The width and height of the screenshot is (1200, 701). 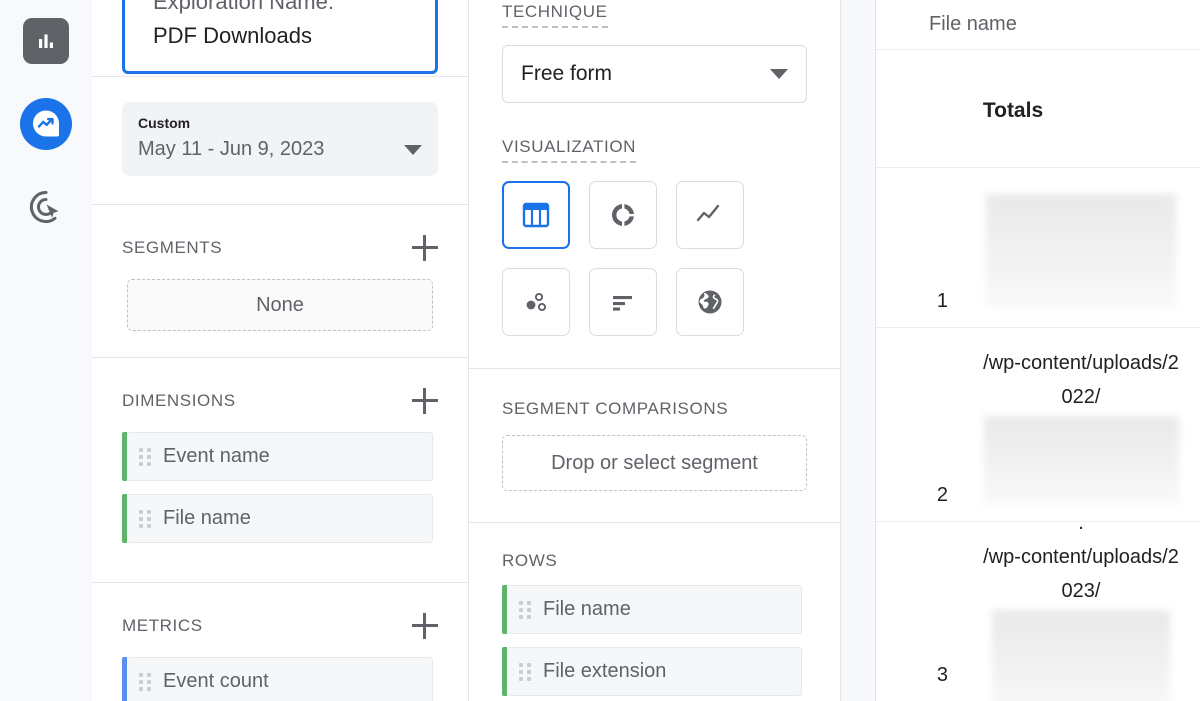 What do you see at coordinates (652, 609) in the screenshot?
I see `rows-chip-file-name: File name` at bounding box center [652, 609].